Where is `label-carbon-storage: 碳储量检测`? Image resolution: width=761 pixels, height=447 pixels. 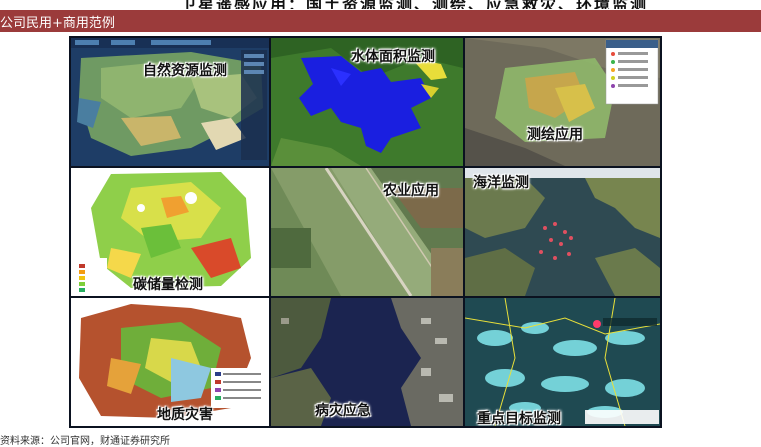
label-carbon-storage: 碳储量检测 is located at coordinates (168, 285).